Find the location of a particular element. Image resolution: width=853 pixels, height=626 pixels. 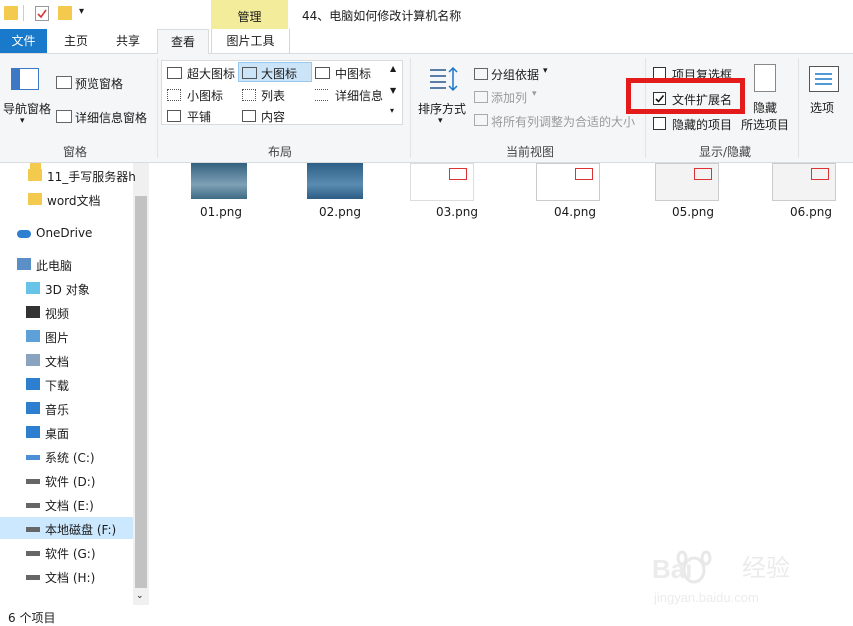

sidebar-item: 文档 (E:) is located at coordinates (66, 504).